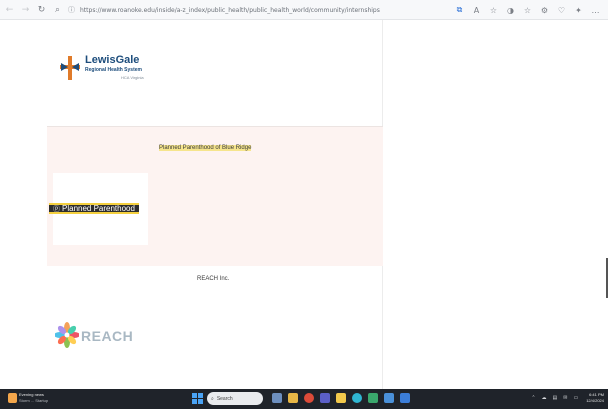  I want to click on reach-flower-icon, so click(67, 335).